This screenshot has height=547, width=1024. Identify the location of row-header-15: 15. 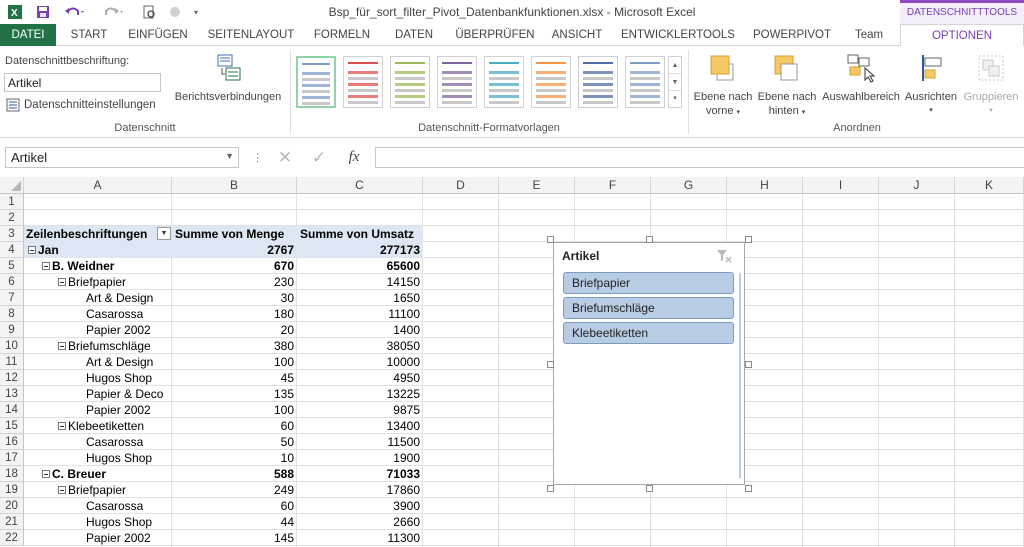
(12, 426).